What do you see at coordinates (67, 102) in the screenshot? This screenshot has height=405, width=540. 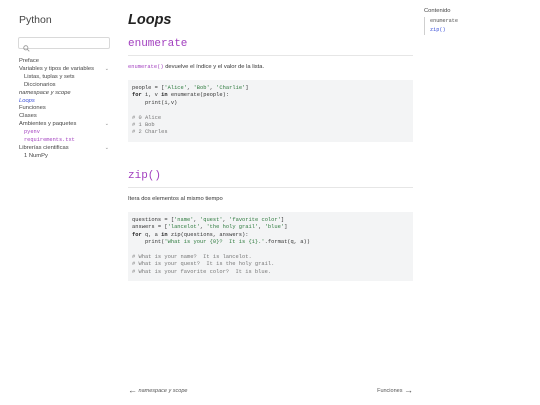 I see `sidebar-item: Loops` at bounding box center [67, 102].